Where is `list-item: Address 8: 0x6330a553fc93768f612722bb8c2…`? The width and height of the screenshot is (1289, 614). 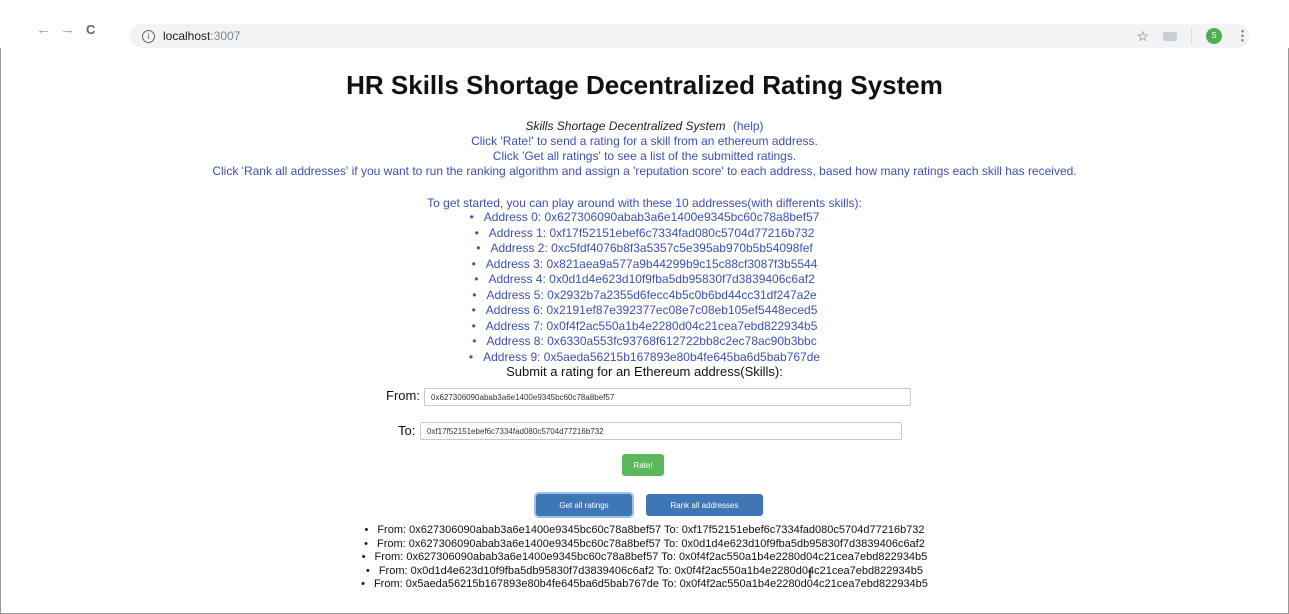
list-item: Address 8: 0x6330a553fc93768f612722bb8c2… is located at coordinates (644, 342).